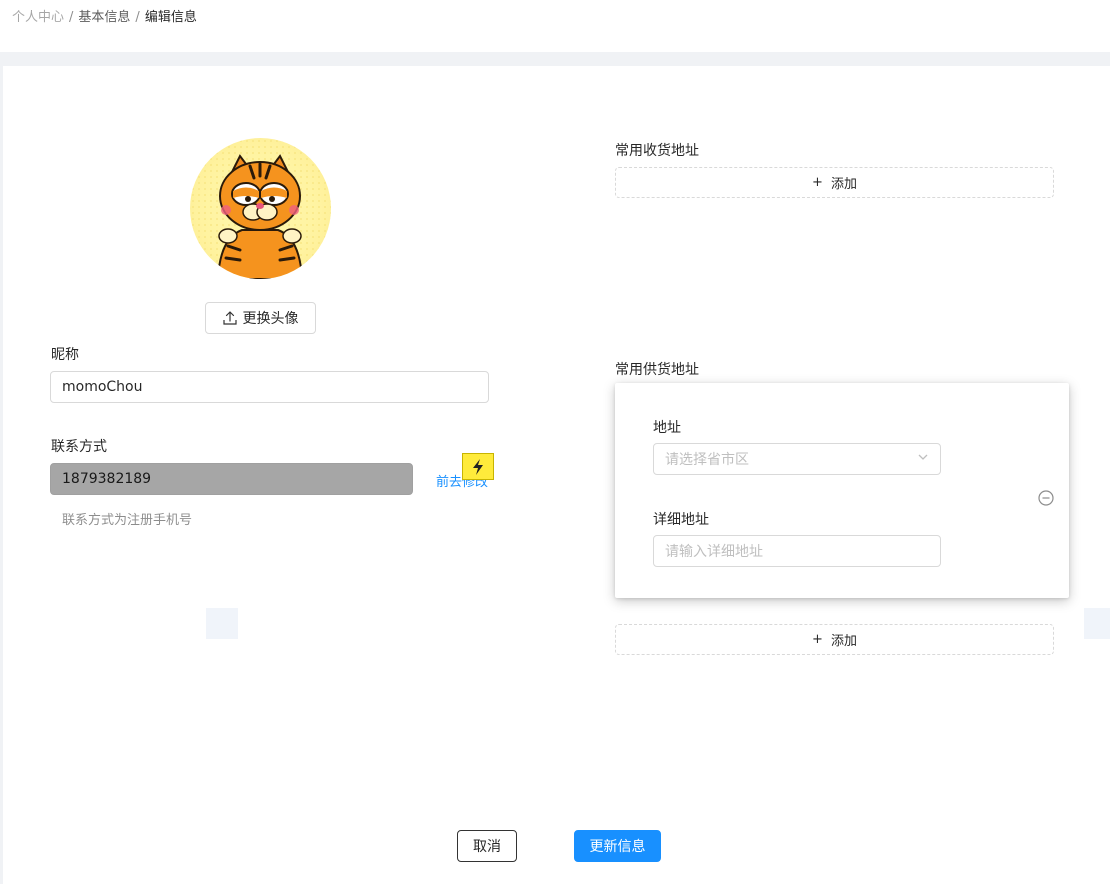 Image resolution: width=1110 pixels, height=884 pixels. I want to click on lightning-icon, so click(478, 466).